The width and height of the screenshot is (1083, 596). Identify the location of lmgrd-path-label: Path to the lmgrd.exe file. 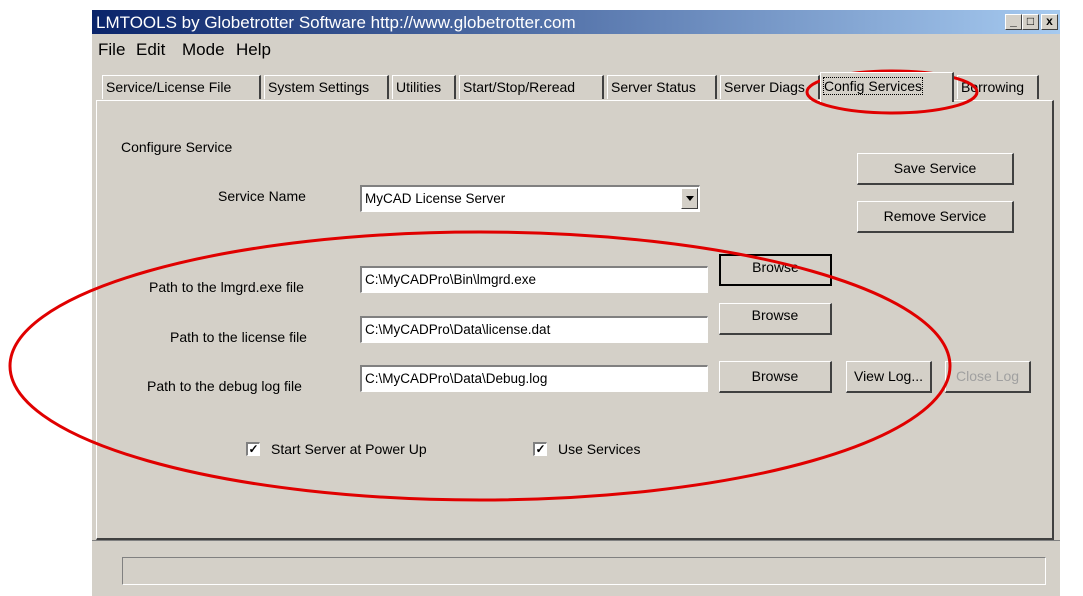
(226, 287).